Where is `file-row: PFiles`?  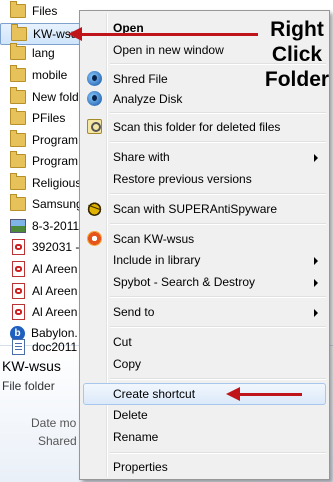 file-row: PFiles is located at coordinates (44, 118).